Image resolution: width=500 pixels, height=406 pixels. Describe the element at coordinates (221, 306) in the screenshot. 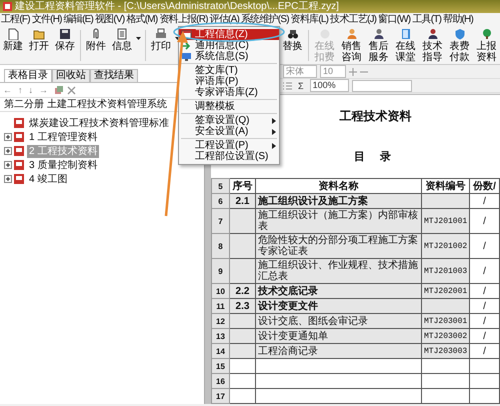

I see `row-number: 11` at that location.